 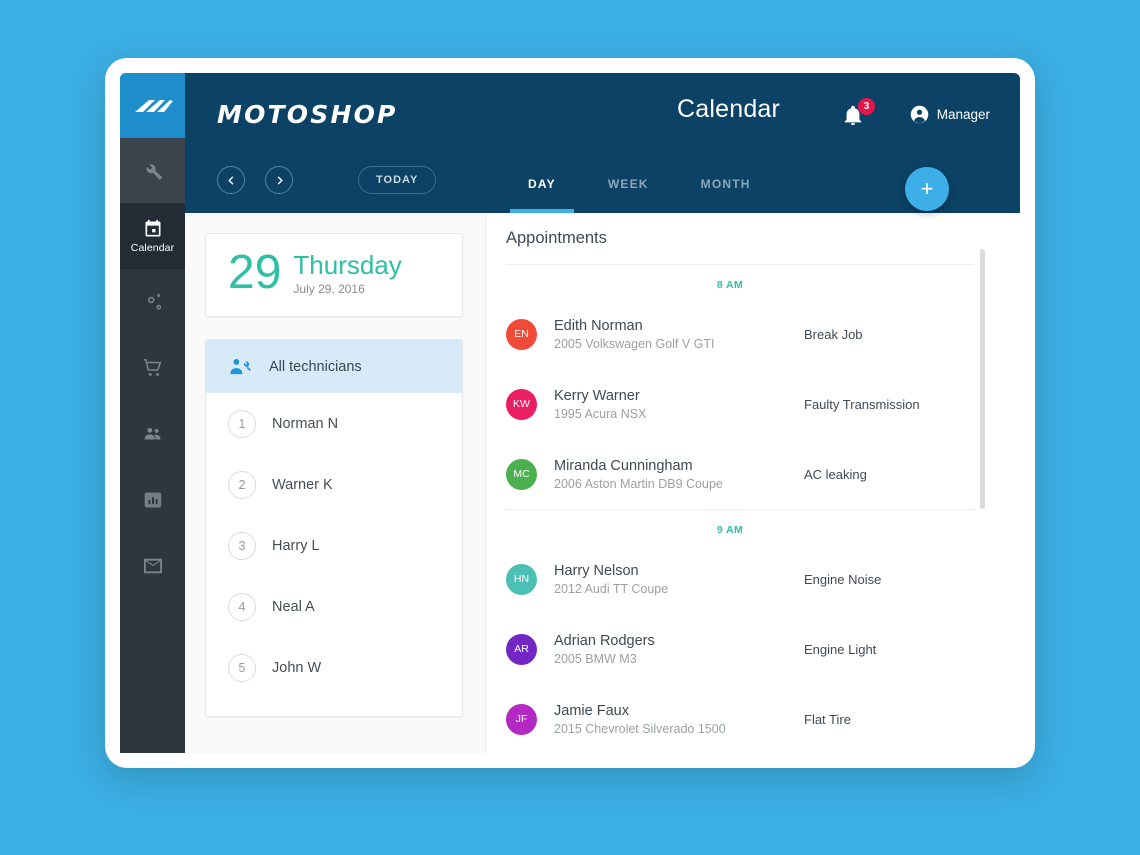 What do you see at coordinates (297, 667) in the screenshot?
I see `technician-name: John W` at bounding box center [297, 667].